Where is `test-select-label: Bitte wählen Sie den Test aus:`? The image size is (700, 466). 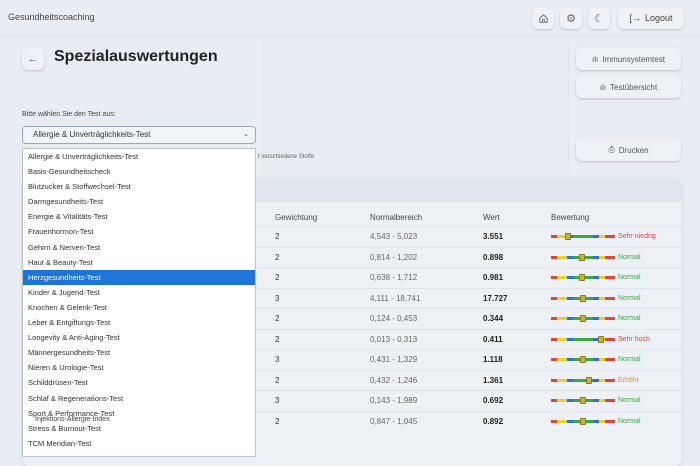 test-select-label: Bitte wählen Sie den Test aus: is located at coordinates (69, 114).